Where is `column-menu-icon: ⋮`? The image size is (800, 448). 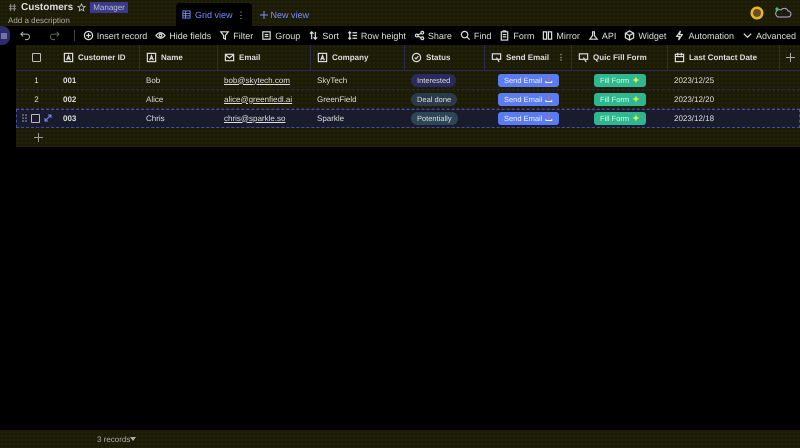 column-menu-icon: ⋮ is located at coordinates (561, 57).